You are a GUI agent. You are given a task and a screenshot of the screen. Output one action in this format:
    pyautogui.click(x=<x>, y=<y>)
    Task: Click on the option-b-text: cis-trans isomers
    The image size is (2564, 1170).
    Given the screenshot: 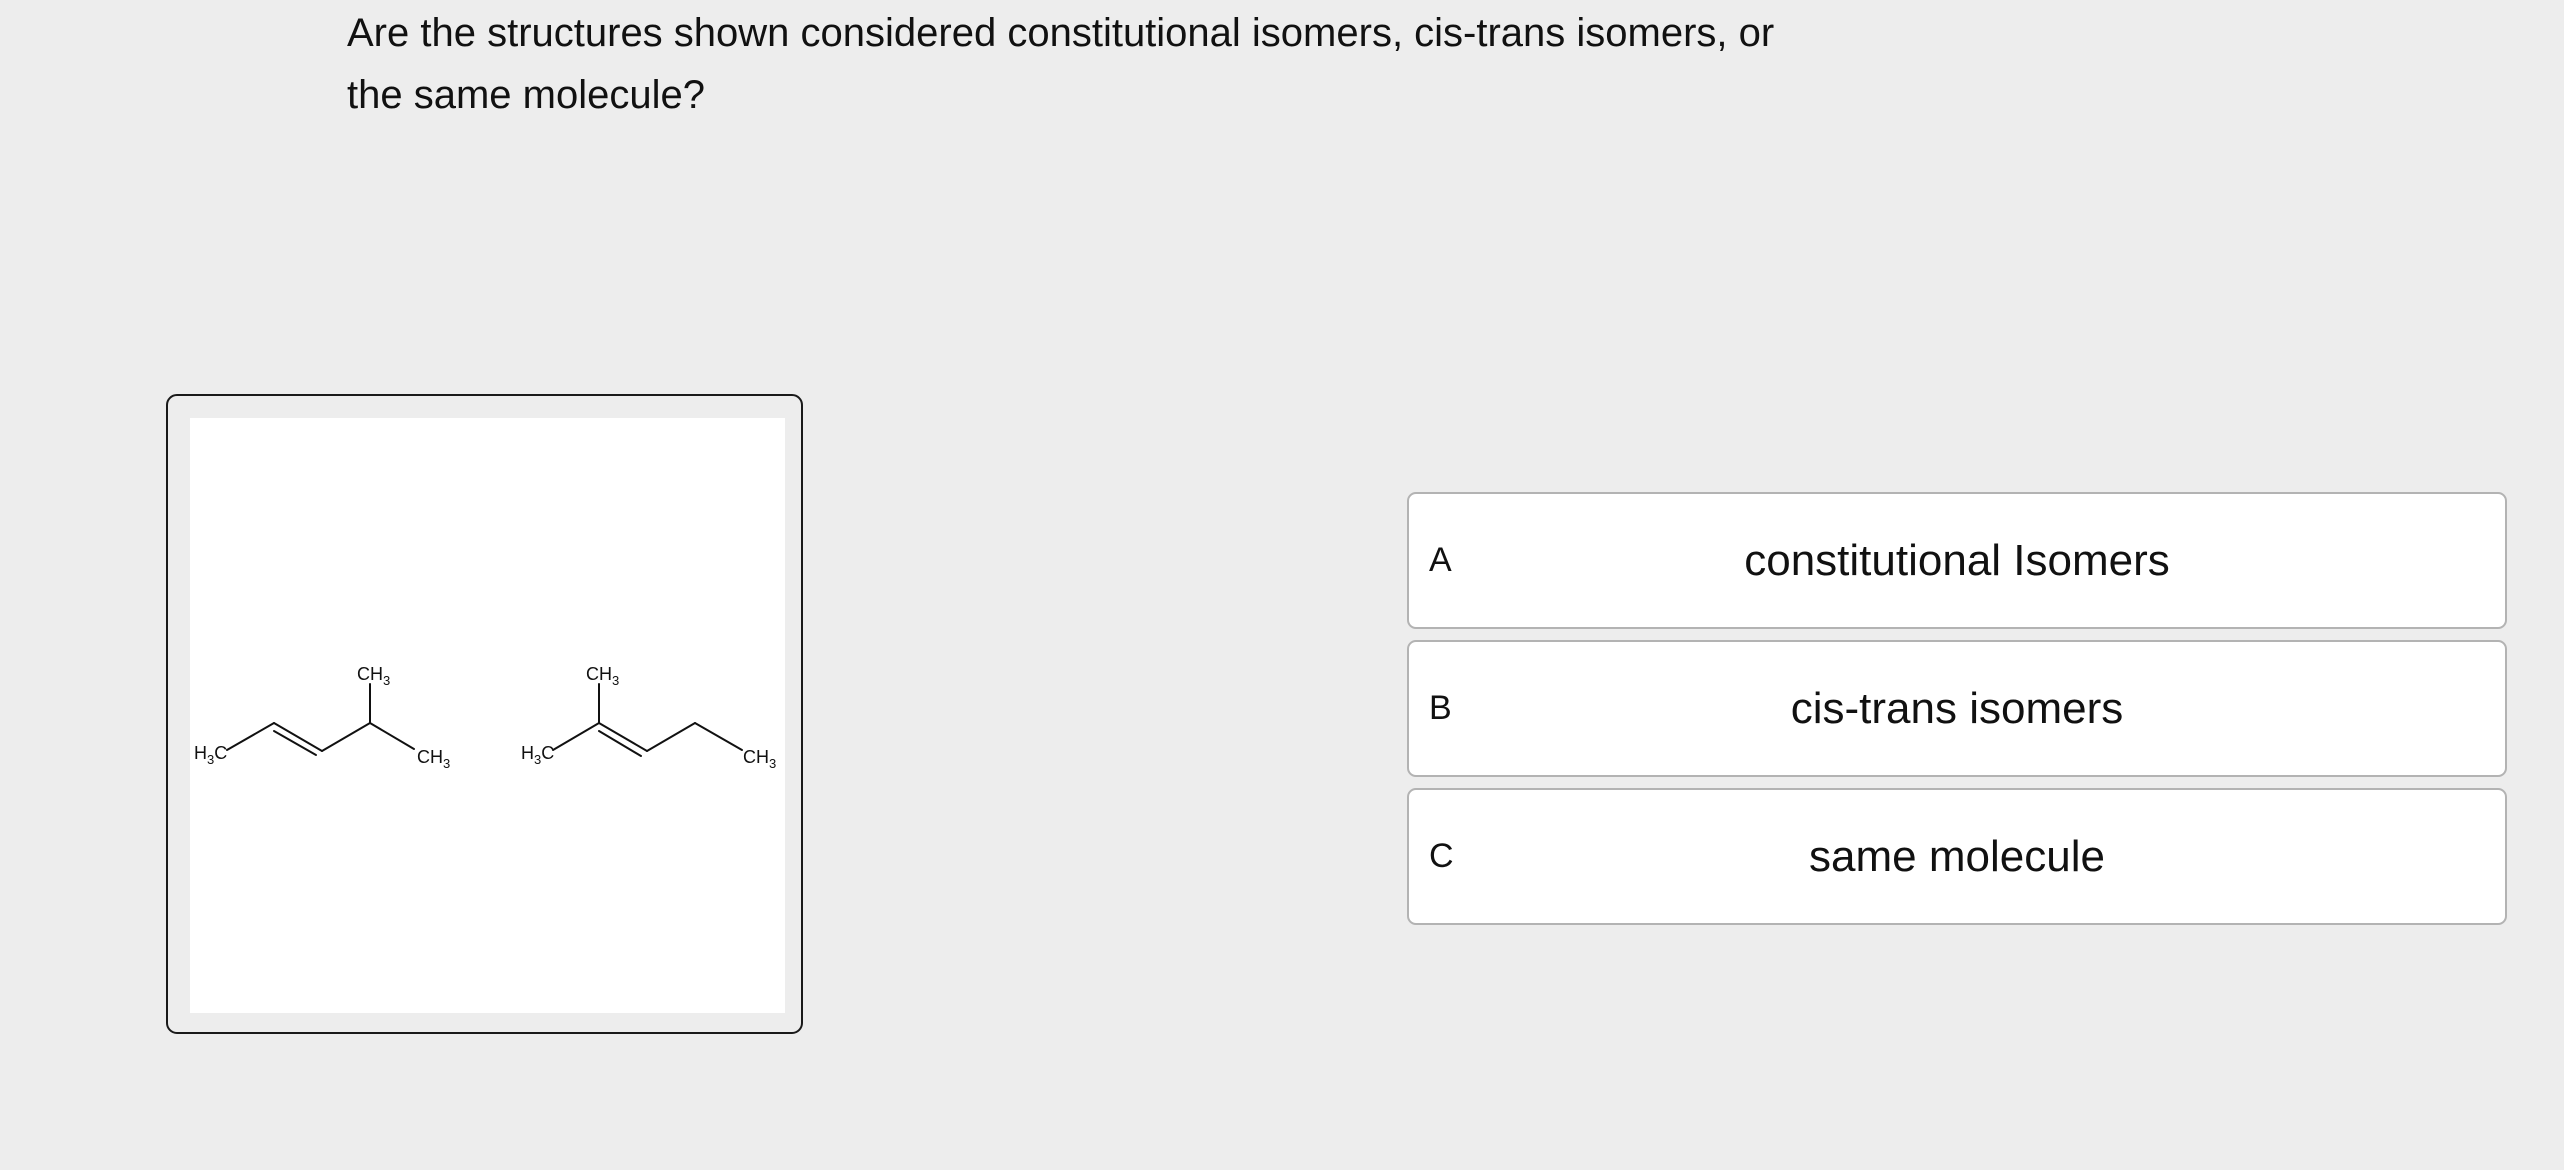 What is the action you would take?
    pyautogui.click(x=1957, y=708)
    